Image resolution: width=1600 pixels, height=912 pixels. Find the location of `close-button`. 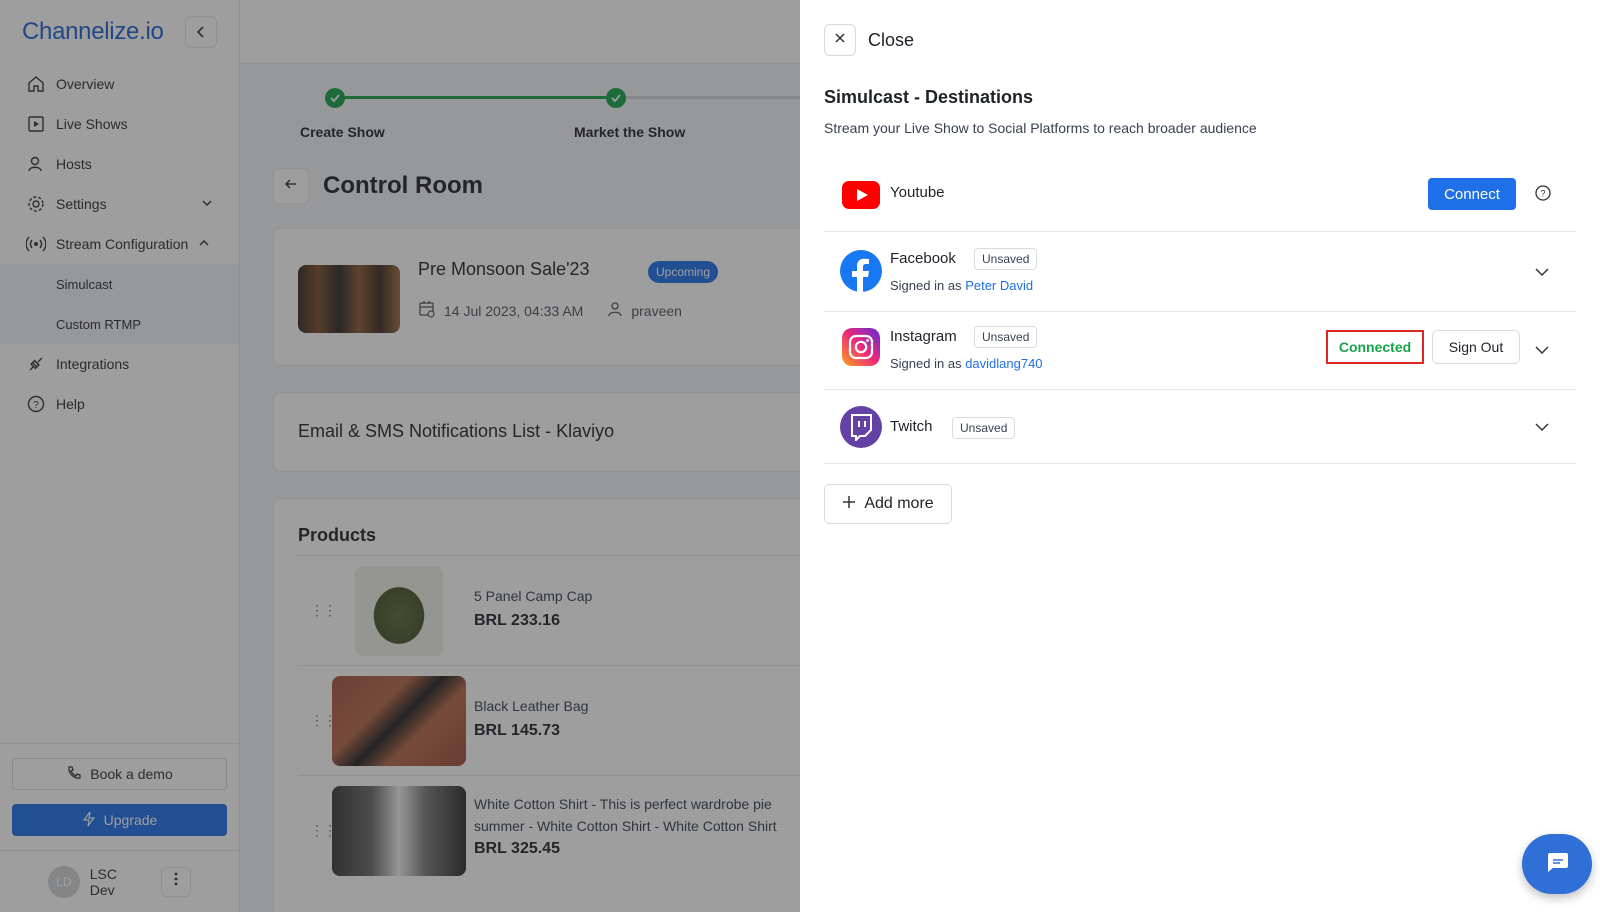

close-button is located at coordinates (840, 40).